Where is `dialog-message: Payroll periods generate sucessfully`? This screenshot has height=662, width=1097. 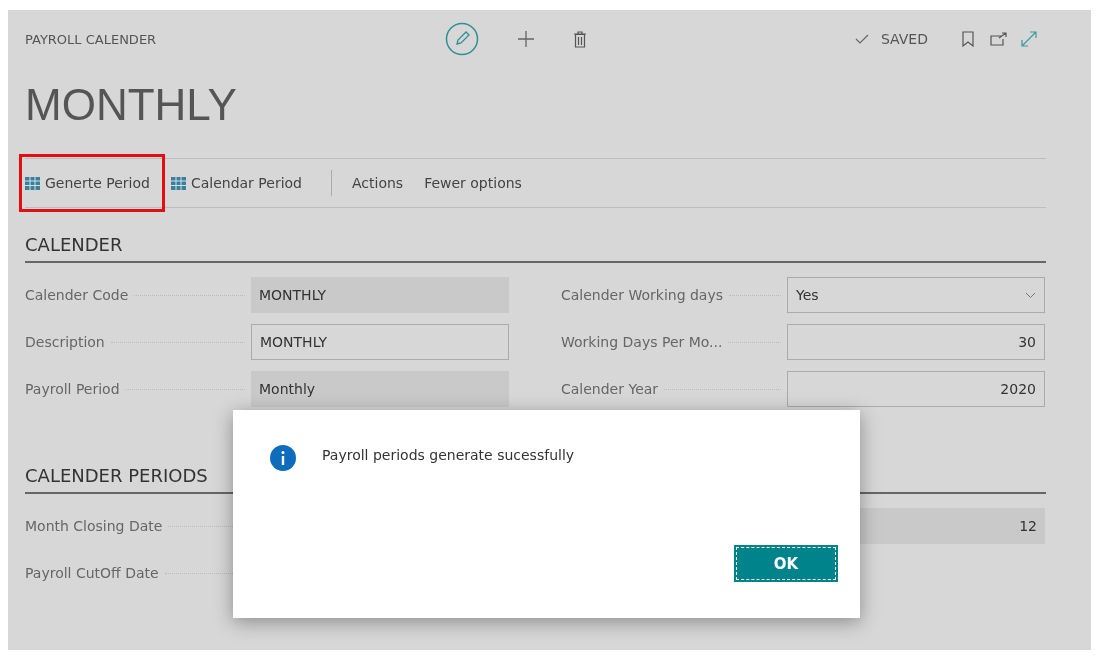
dialog-message: Payroll periods generate sucessfully is located at coordinates (448, 455).